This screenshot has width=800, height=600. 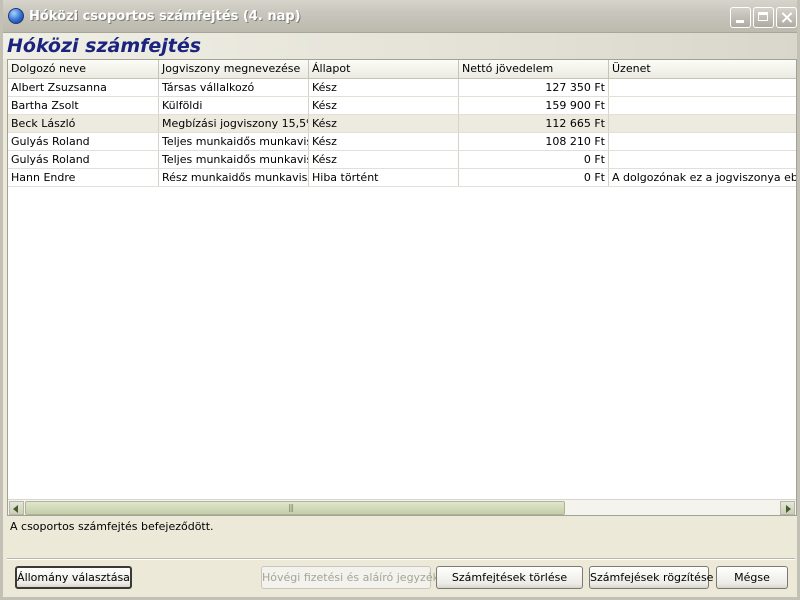 I want to click on select-file-button: Állomány választása, so click(x=73, y=577).